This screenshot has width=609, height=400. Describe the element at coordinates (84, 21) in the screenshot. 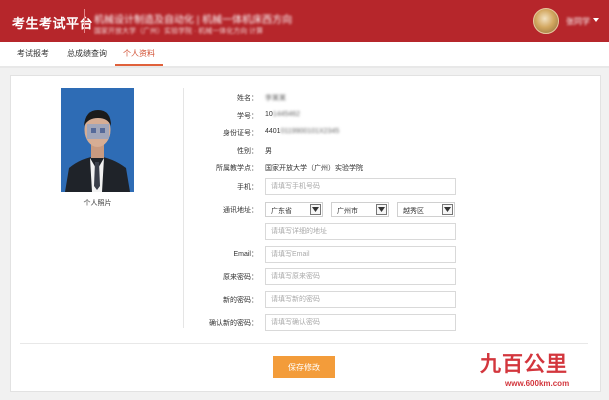

I see `header-divider` at that location.